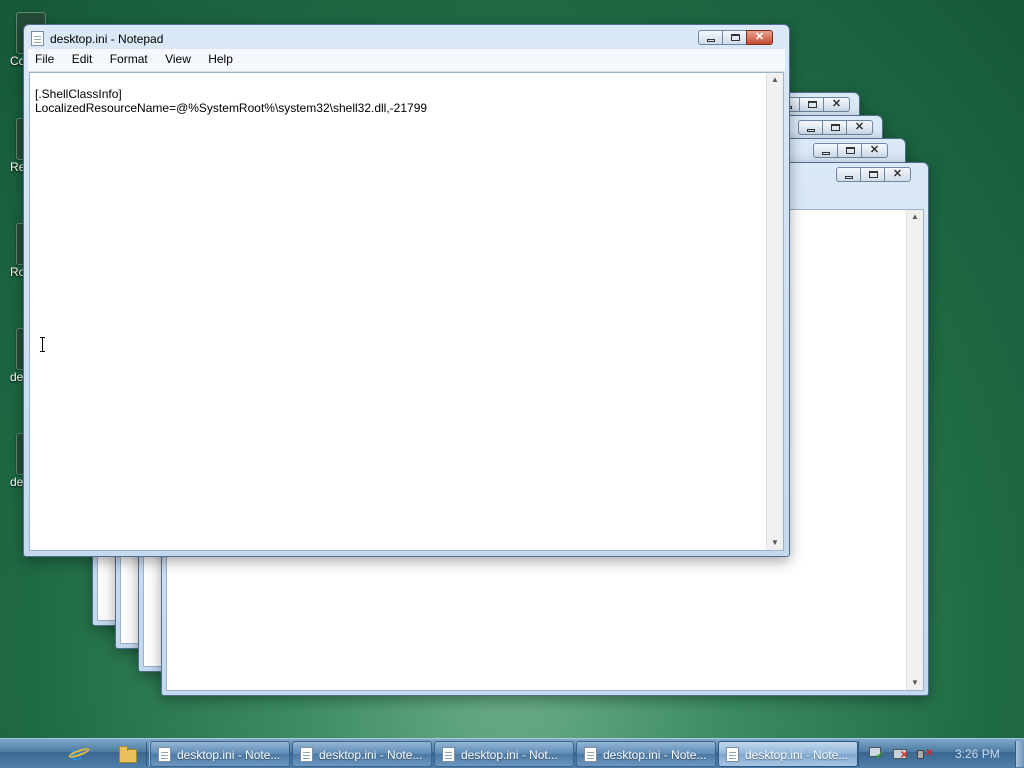 The image size is (1024, 768). I want to click on menu-edit: Edit, so click(82, 57).